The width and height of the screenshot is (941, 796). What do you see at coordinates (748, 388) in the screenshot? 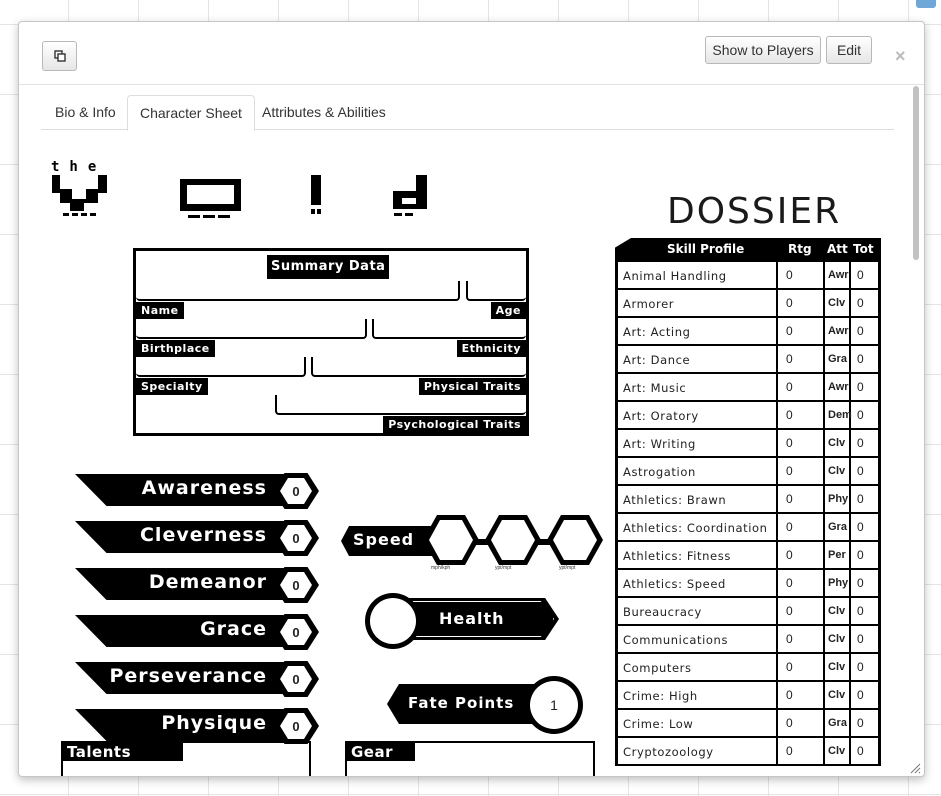
I see `skill-row: Art: Music 0 Awr 0` at bounding box center [748, 388].